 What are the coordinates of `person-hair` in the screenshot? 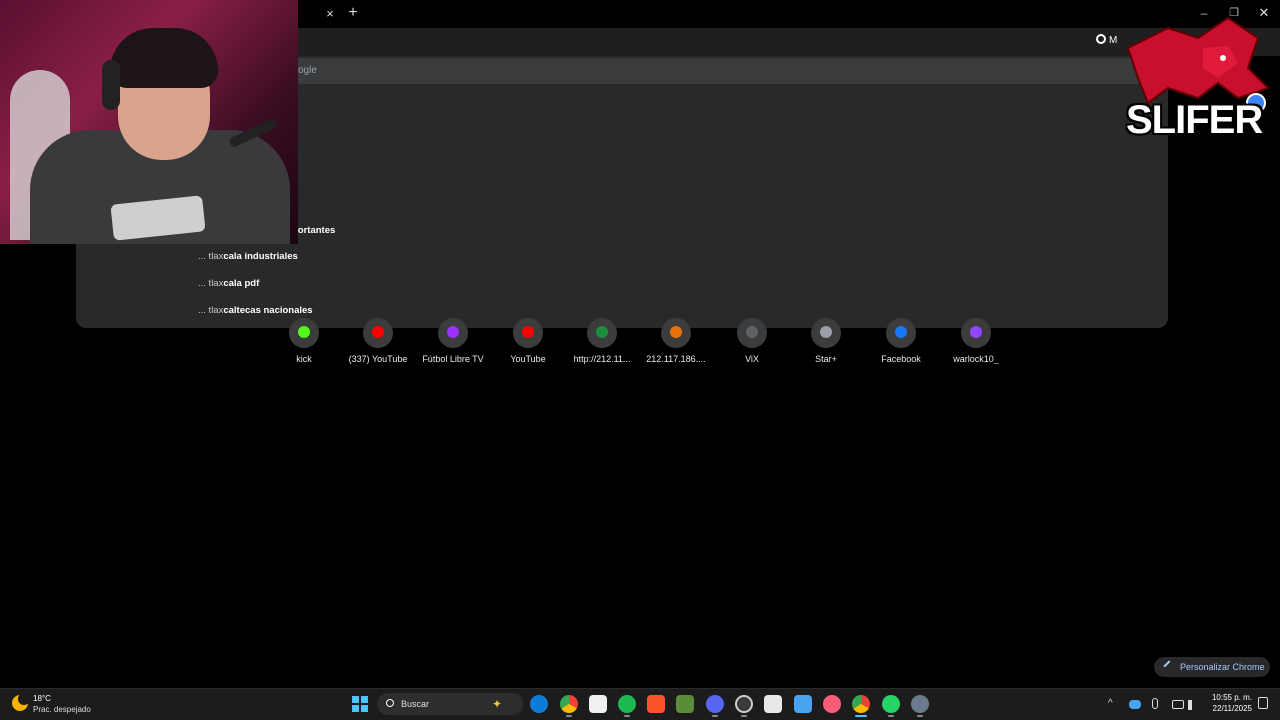 It's located at (164, 58).